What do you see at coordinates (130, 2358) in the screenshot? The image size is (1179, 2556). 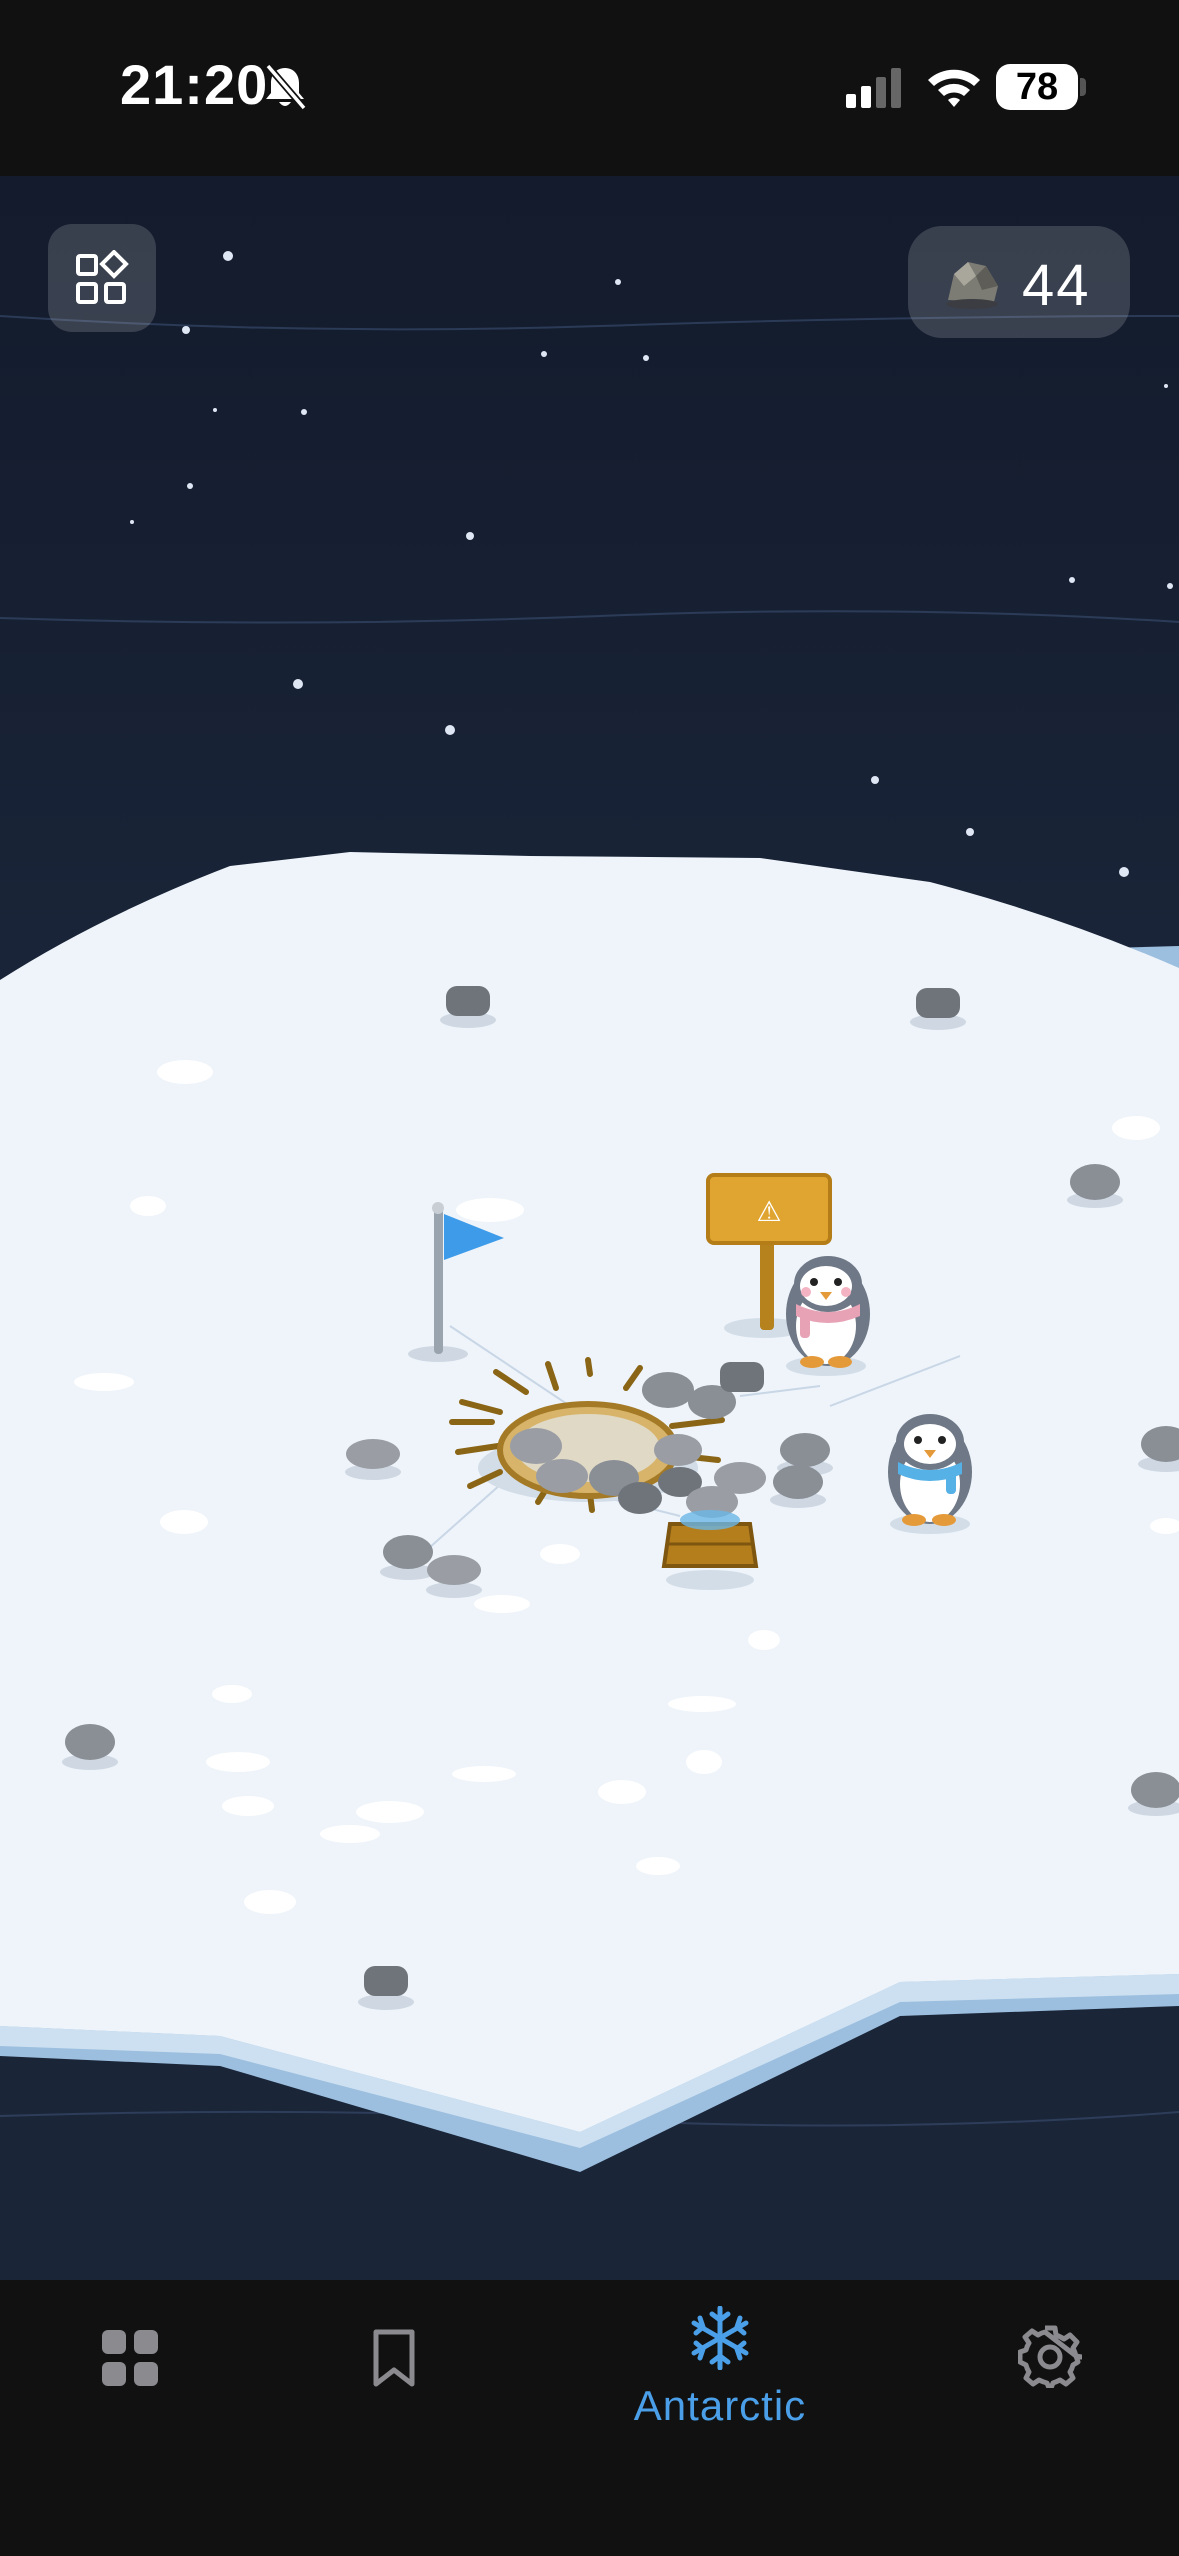 I see `grid-icon` at bounding box center [130, 2358].